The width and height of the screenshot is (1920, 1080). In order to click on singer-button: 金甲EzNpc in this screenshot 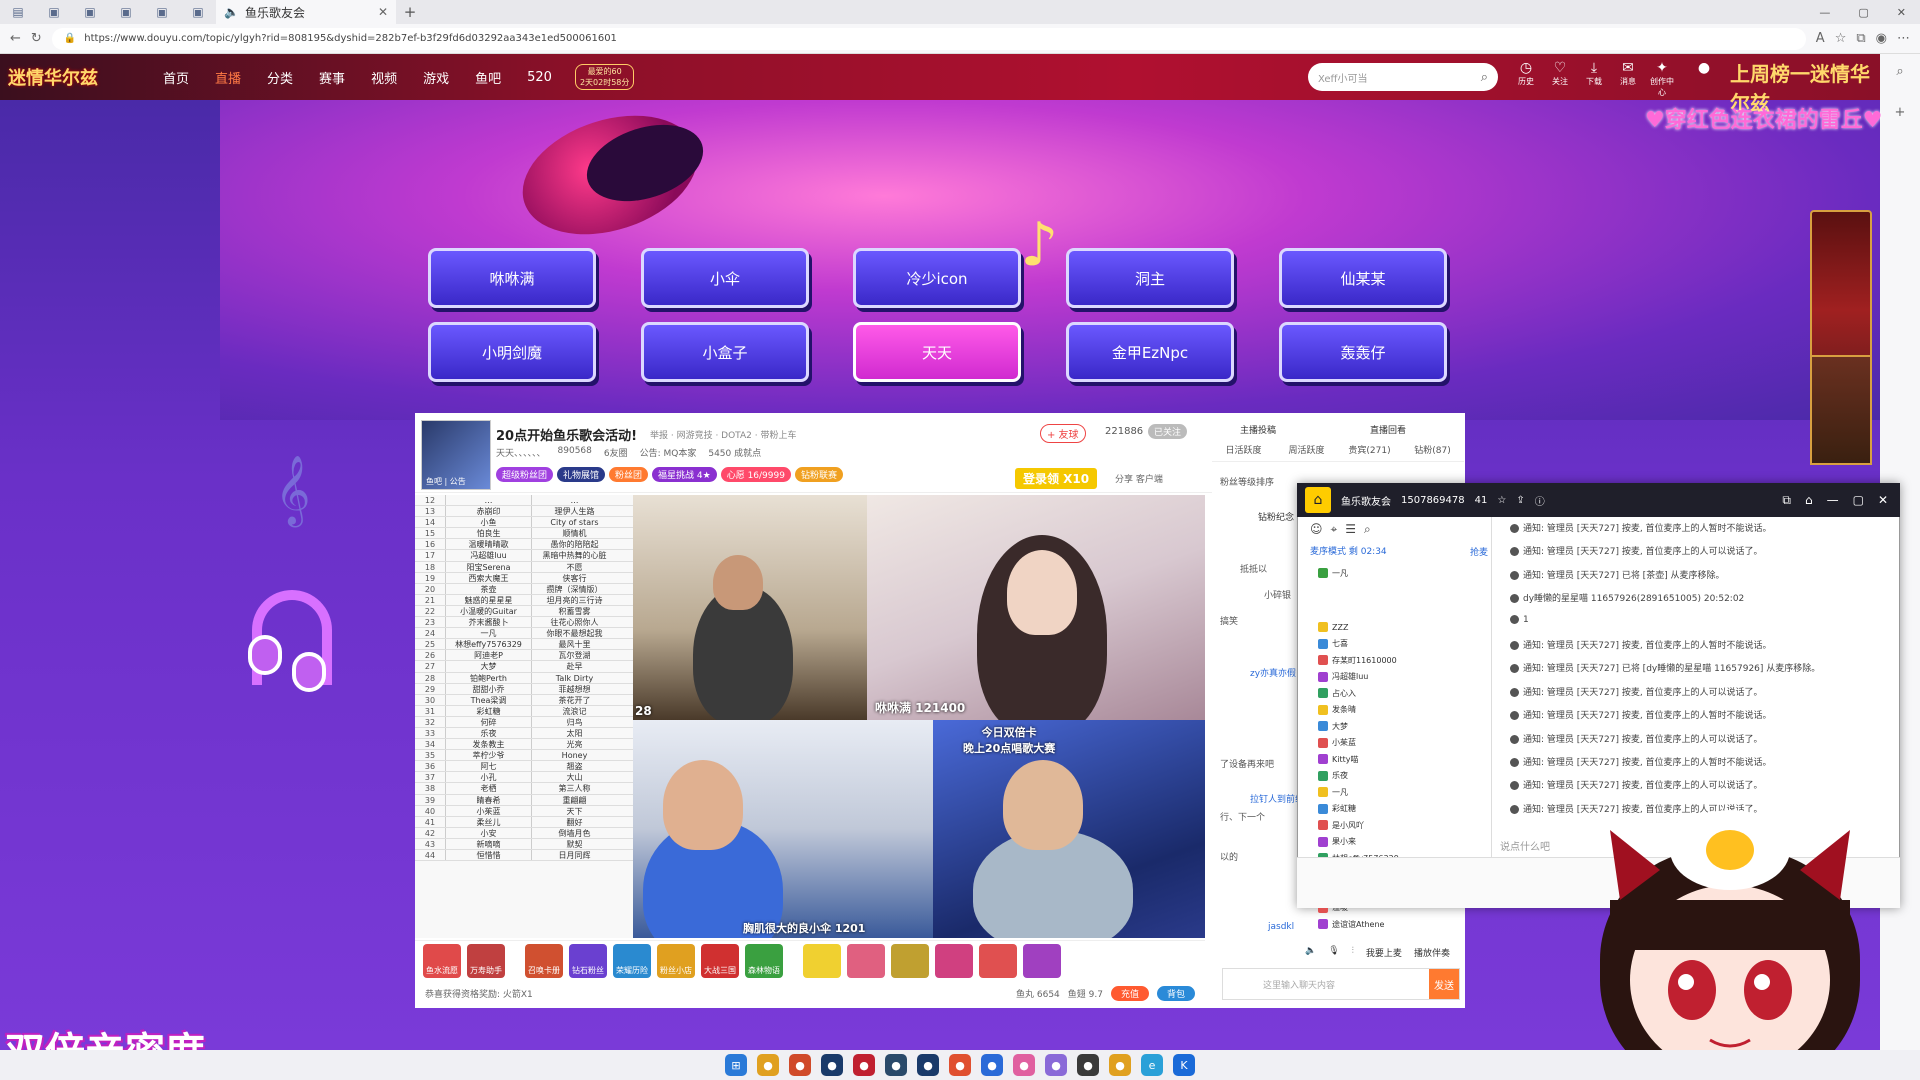, I will do `click(1150, 352)`.